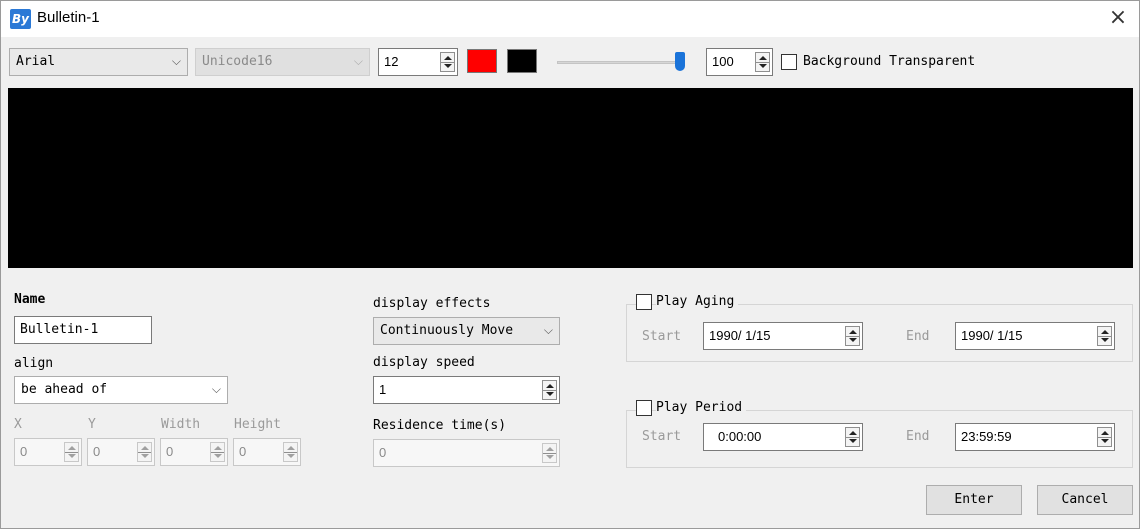 This screenshot has height=529, width=1140. Describe the element at coordinates (1085, 500) in the screenshot. I see `cancel-button: Cancel` at that location.